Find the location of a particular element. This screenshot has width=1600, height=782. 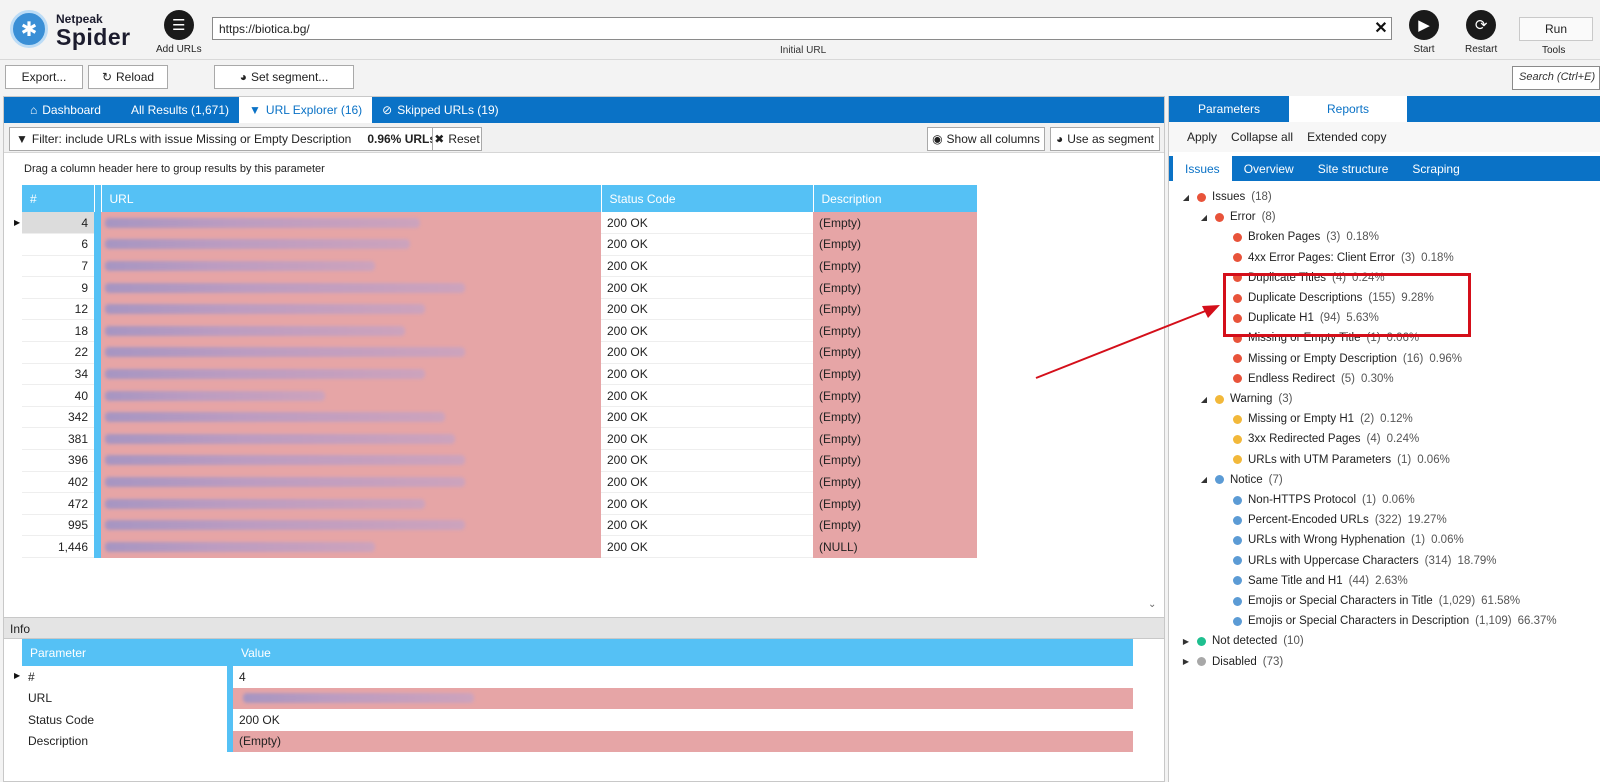

reset-filter-button: ✖ Reset is located at coordinates (457, 139).